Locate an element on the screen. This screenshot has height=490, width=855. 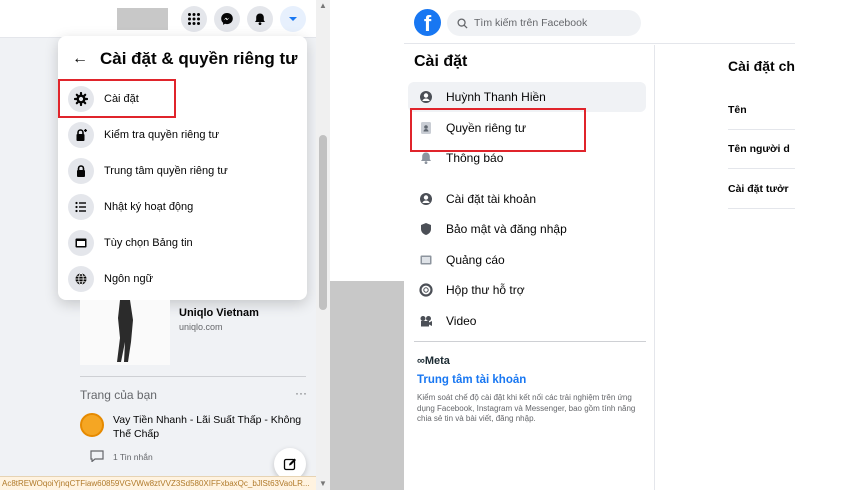
dropdown-item-feed-preferences: Tùy chọn Bảng tin is located at coordinates (182, 243).